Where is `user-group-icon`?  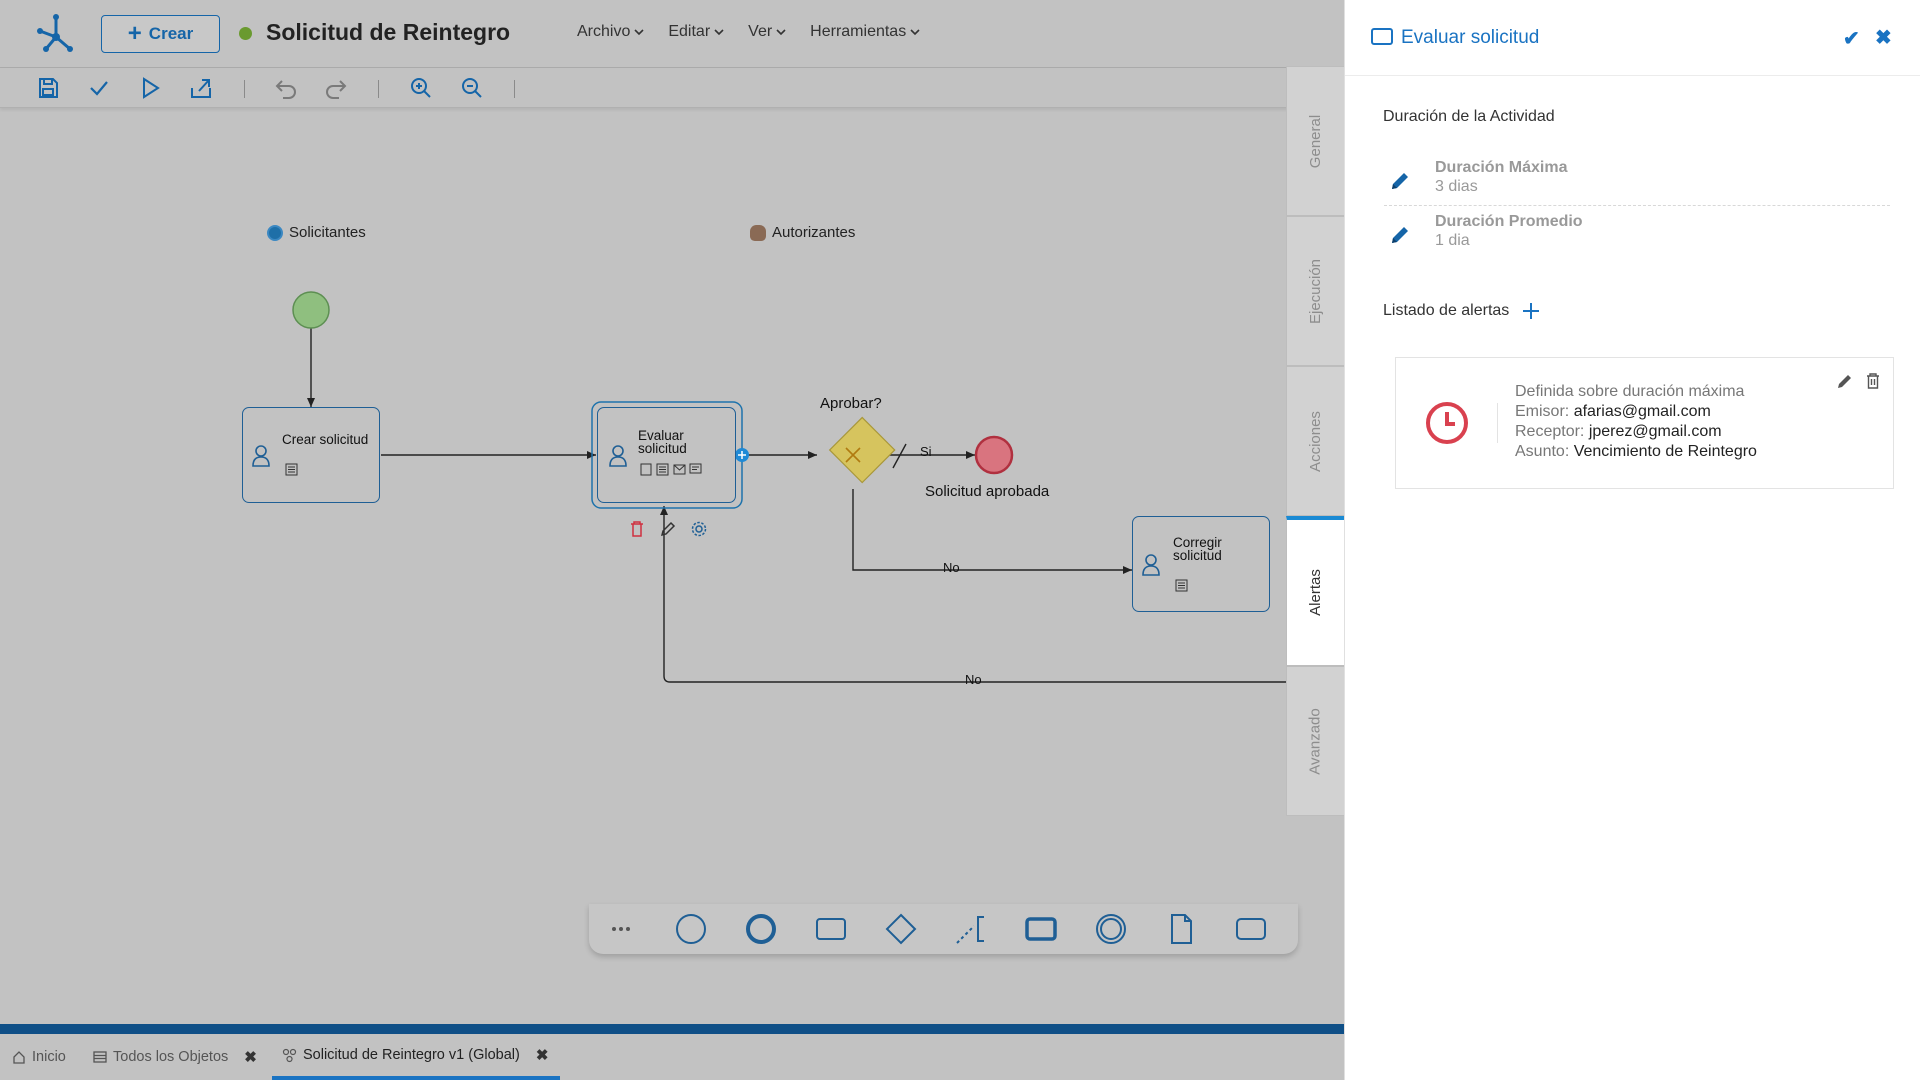
user-group-icon is located at coordinates (275, 232).